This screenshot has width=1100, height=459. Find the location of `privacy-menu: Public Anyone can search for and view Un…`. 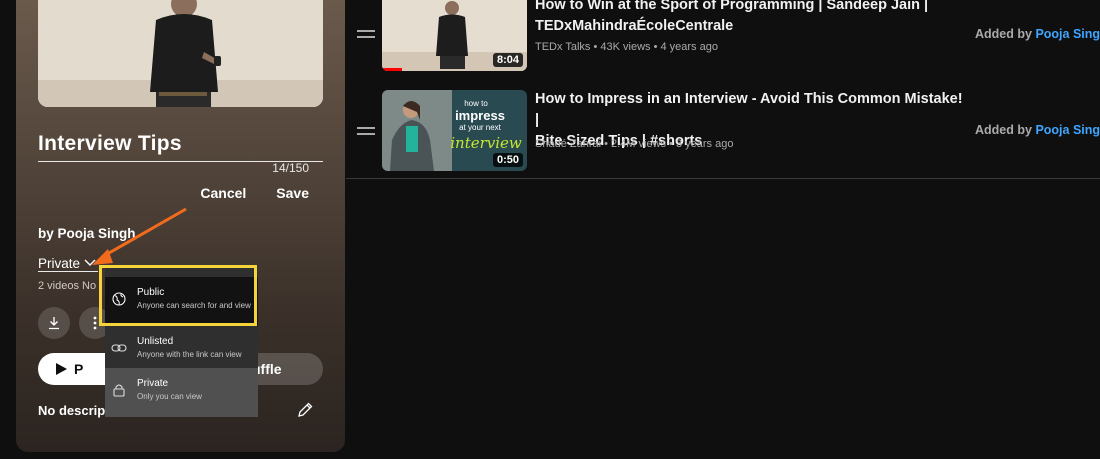

privacy-menu: Public Anyone can search for and view Un… is located at coordinates (181, 341).